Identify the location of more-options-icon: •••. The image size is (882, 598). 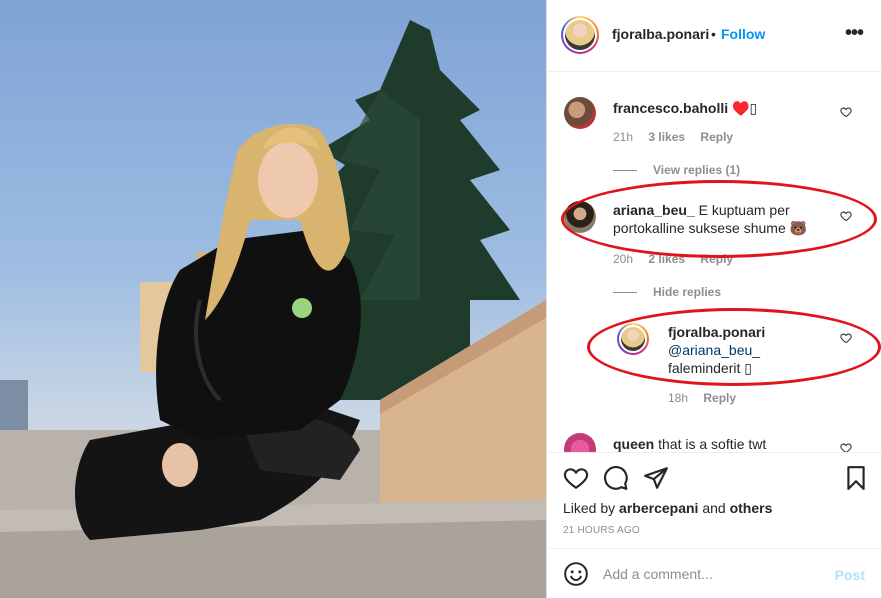
(854, 33).